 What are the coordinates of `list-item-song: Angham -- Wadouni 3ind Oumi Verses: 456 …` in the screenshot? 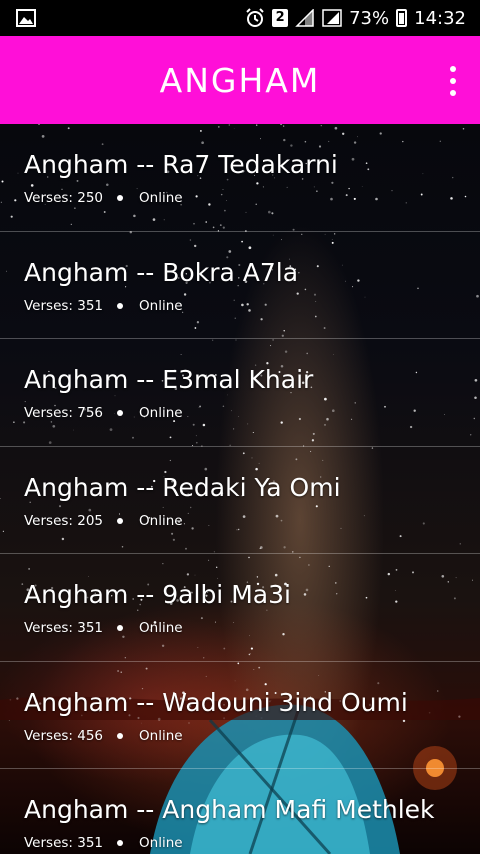 It's located at (240, 715).